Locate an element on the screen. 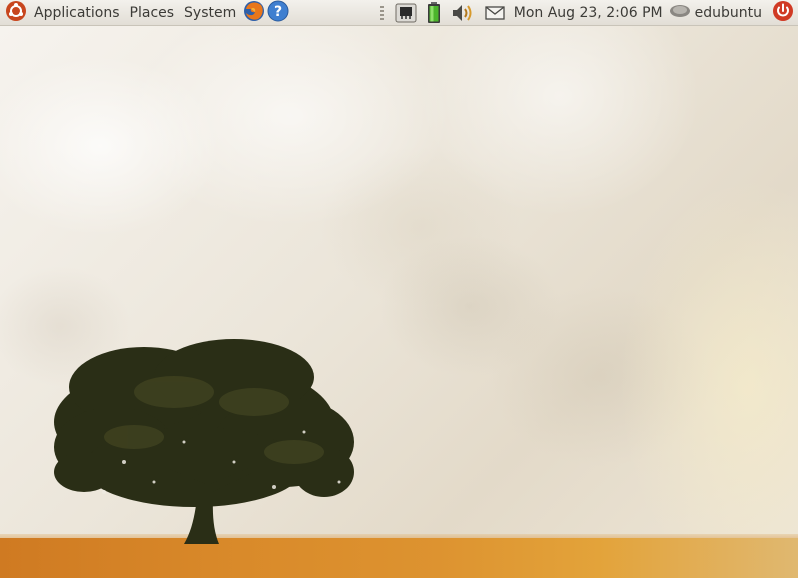 This screenshot has width=798, height=578. wallpaper-tree is located at coordinates (204, 441).